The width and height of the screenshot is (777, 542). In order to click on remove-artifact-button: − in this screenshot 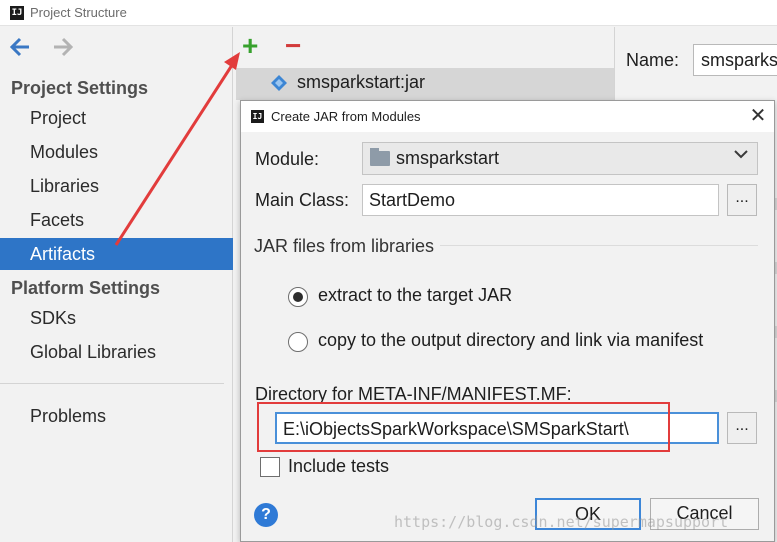, I will do `click(293, 46)`.